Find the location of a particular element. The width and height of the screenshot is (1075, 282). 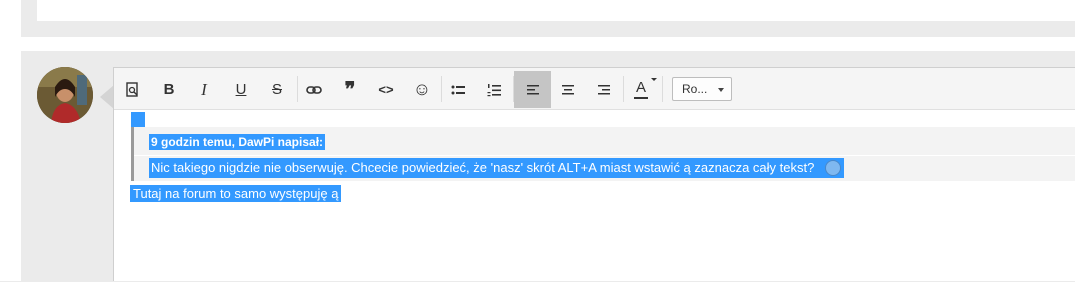

preview-icon is located at coordinates (133, 89).